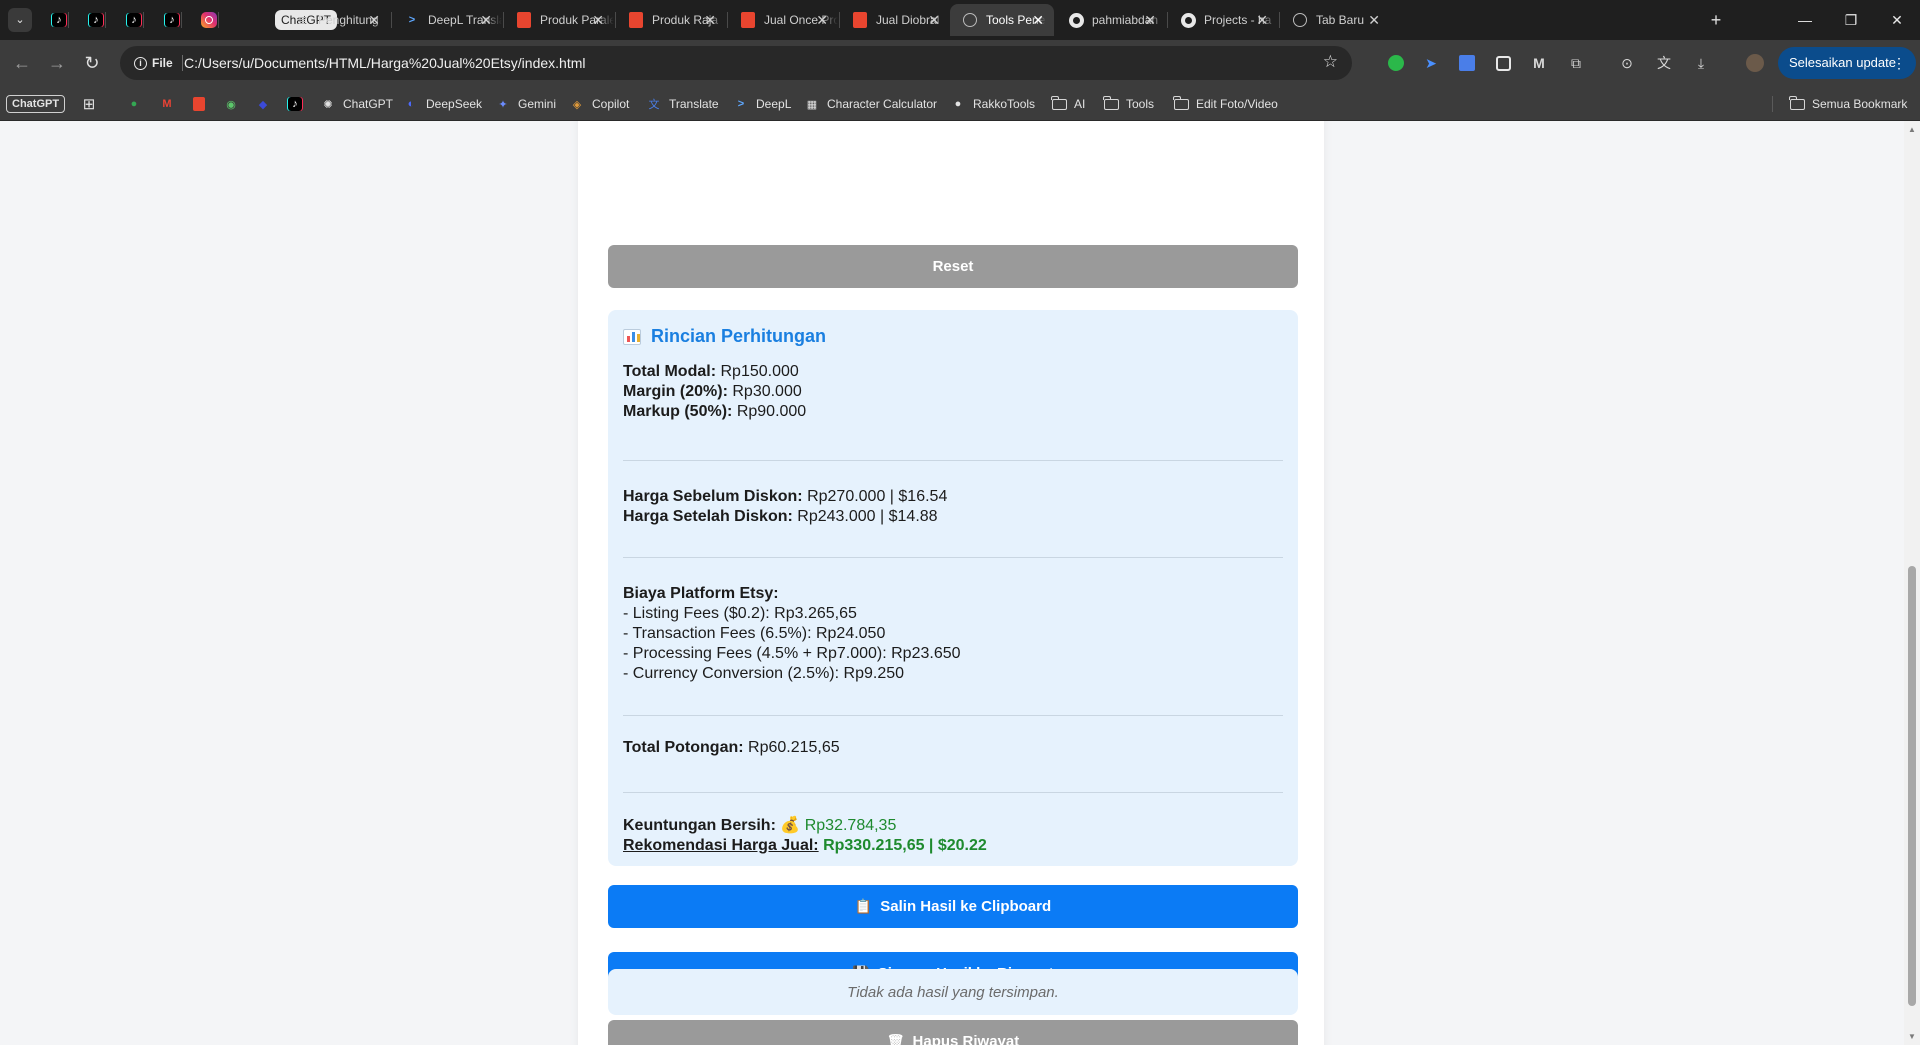 This screenshot has width=1920, height=1045. Describe the element at coordinates (783, 20) in the screenshot. I see `tab-jual-once: Jual Once Pro ✕` at that location.